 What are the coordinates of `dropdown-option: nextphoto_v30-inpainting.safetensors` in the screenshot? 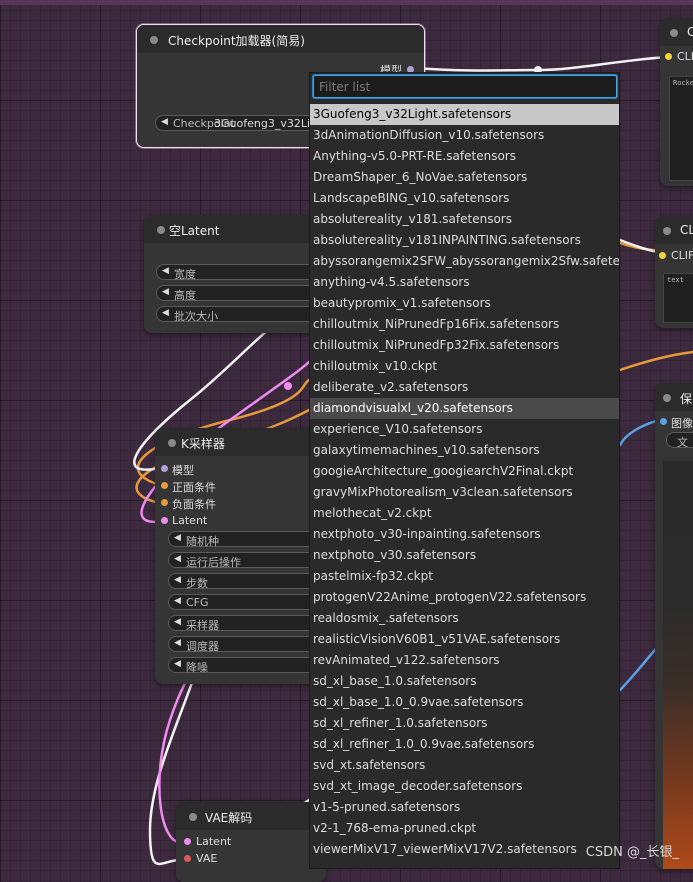 It's located at (464, 534).